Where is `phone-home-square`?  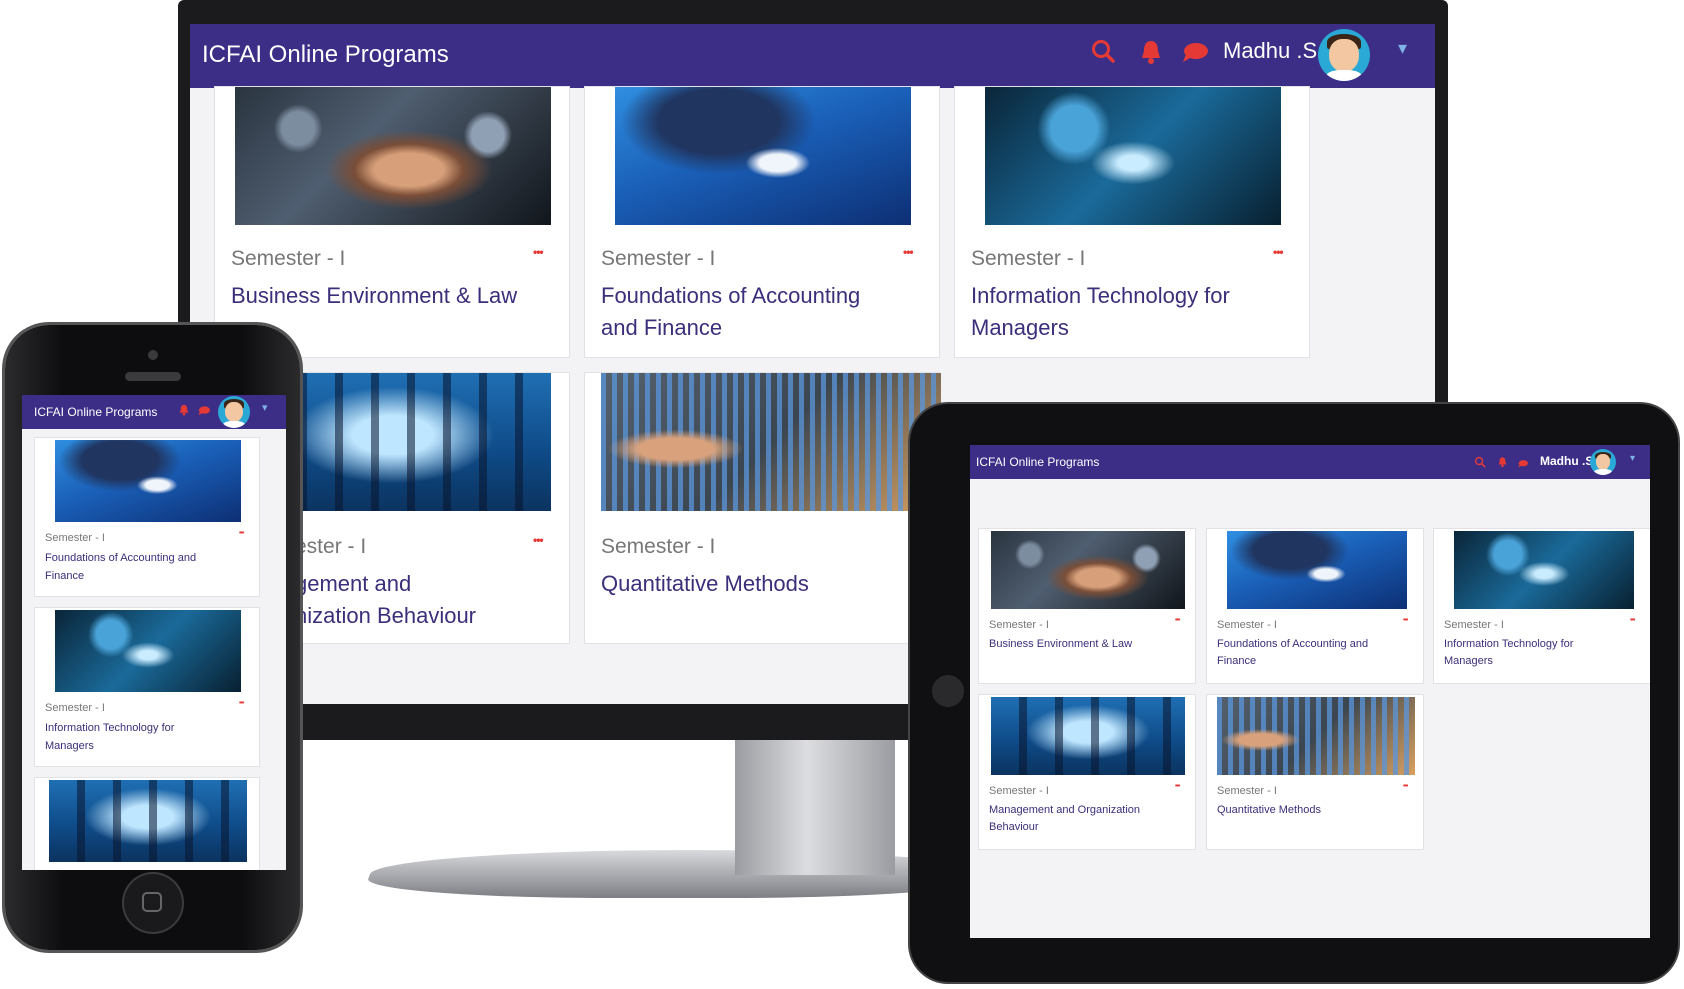 phone-home-square is located at coordinates (152, 902).